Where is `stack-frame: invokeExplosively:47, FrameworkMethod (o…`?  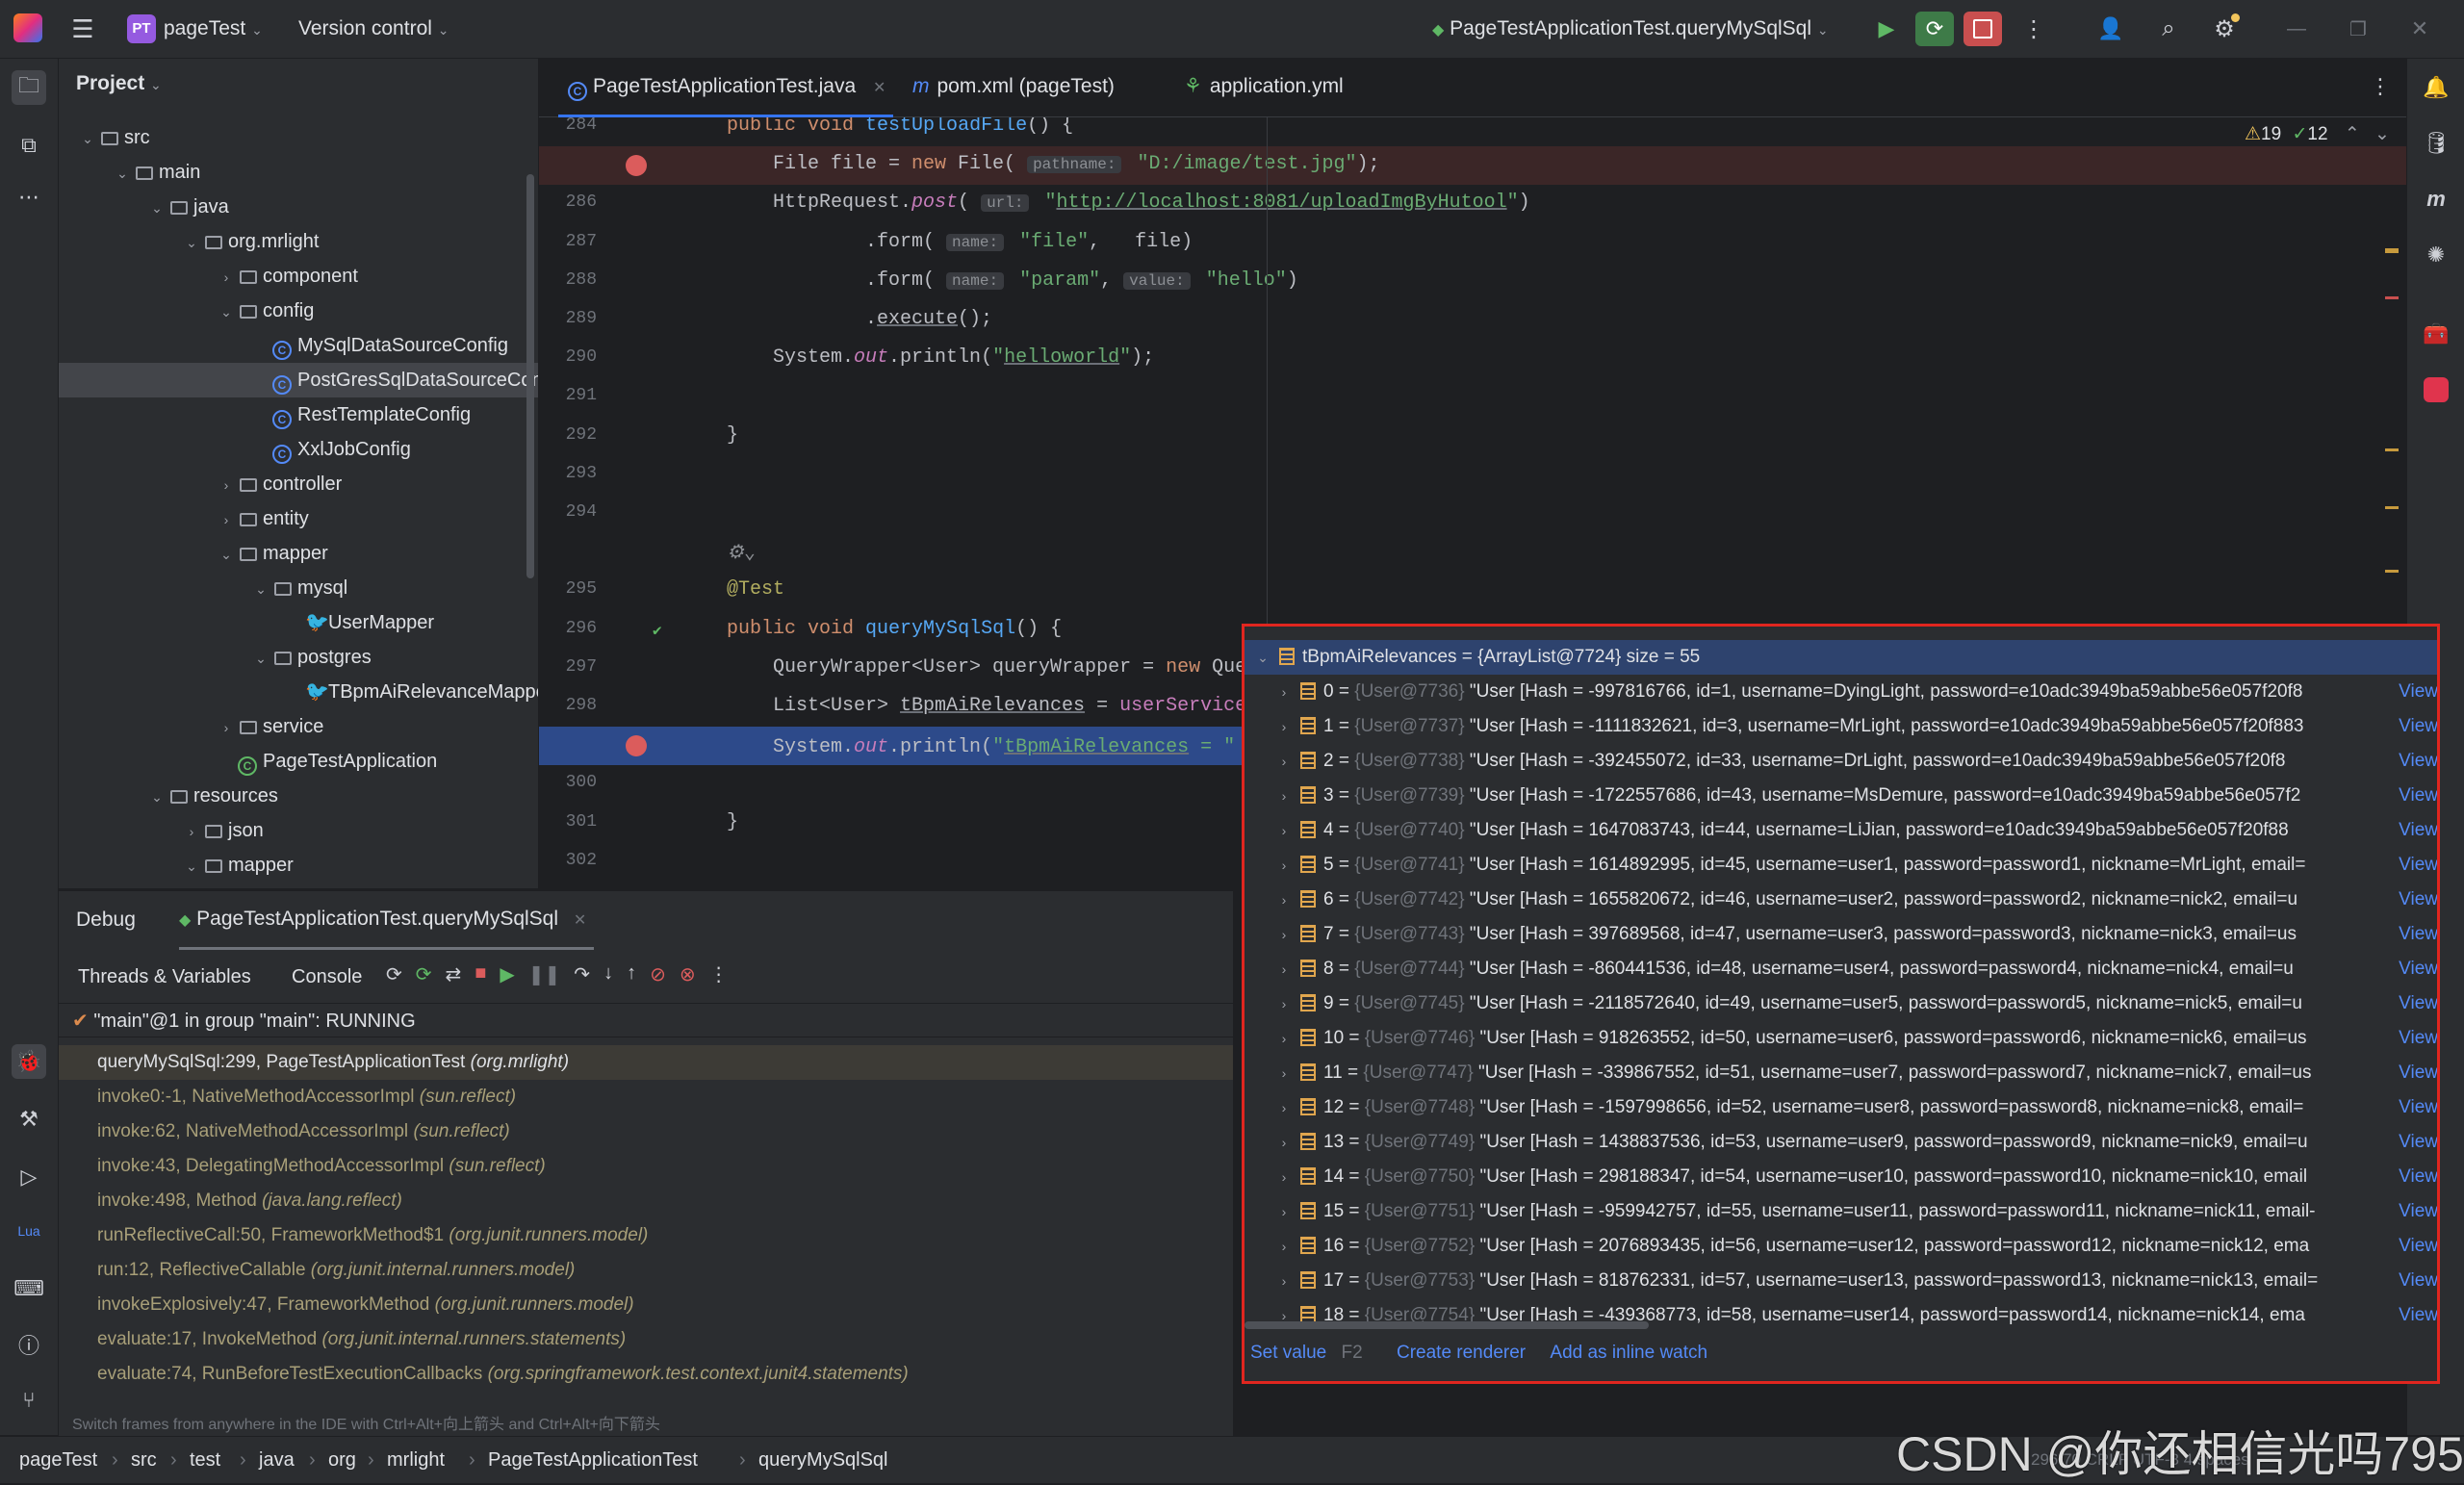
stack-frame: invokeExplosively:47, FrameworkMethod (o… is located at coordinates (646, 1305).